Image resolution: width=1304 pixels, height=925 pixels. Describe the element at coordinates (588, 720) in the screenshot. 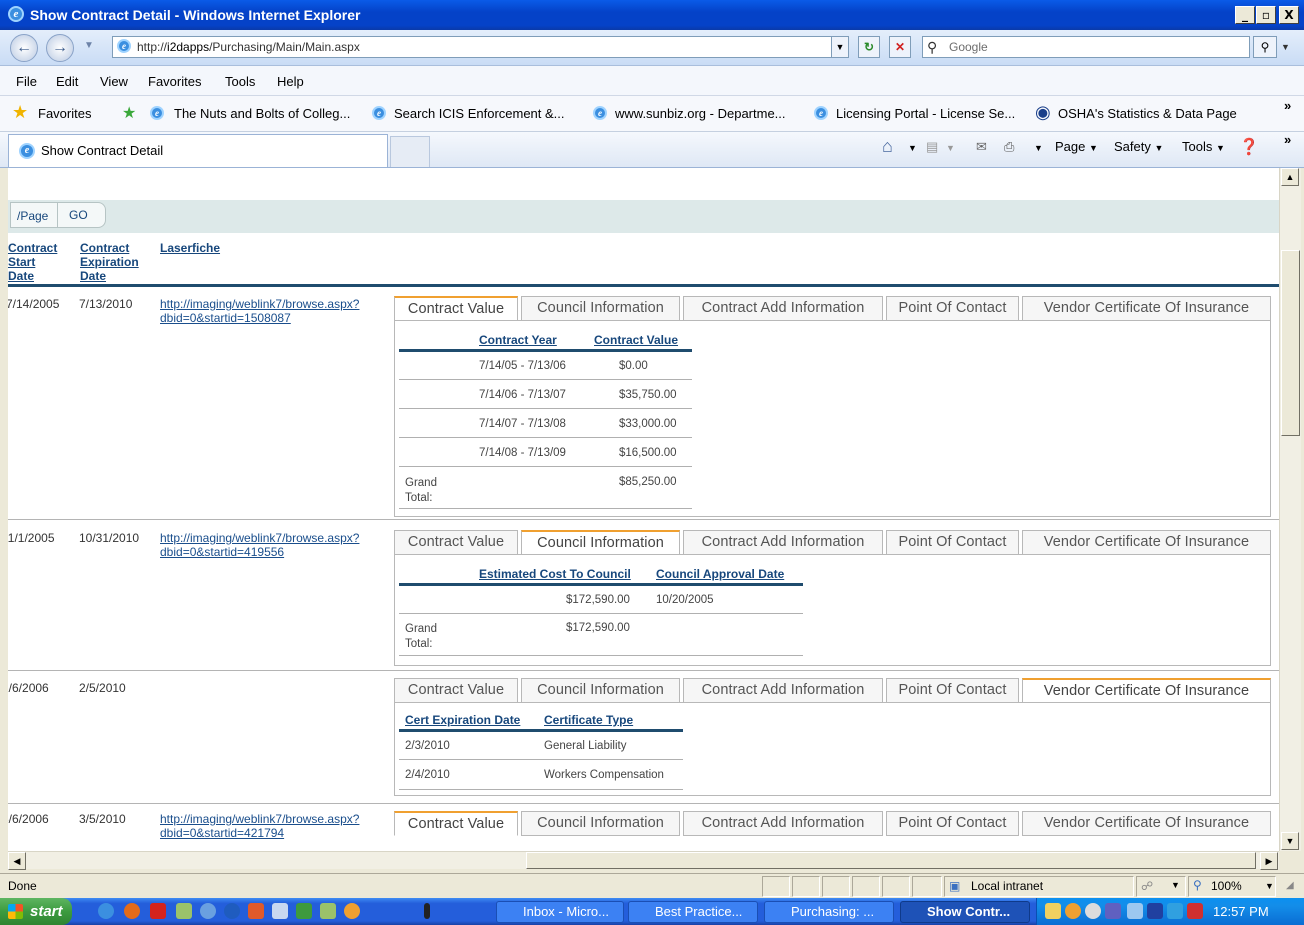

I see `col-certificate-type: Certificate Type` at that location.